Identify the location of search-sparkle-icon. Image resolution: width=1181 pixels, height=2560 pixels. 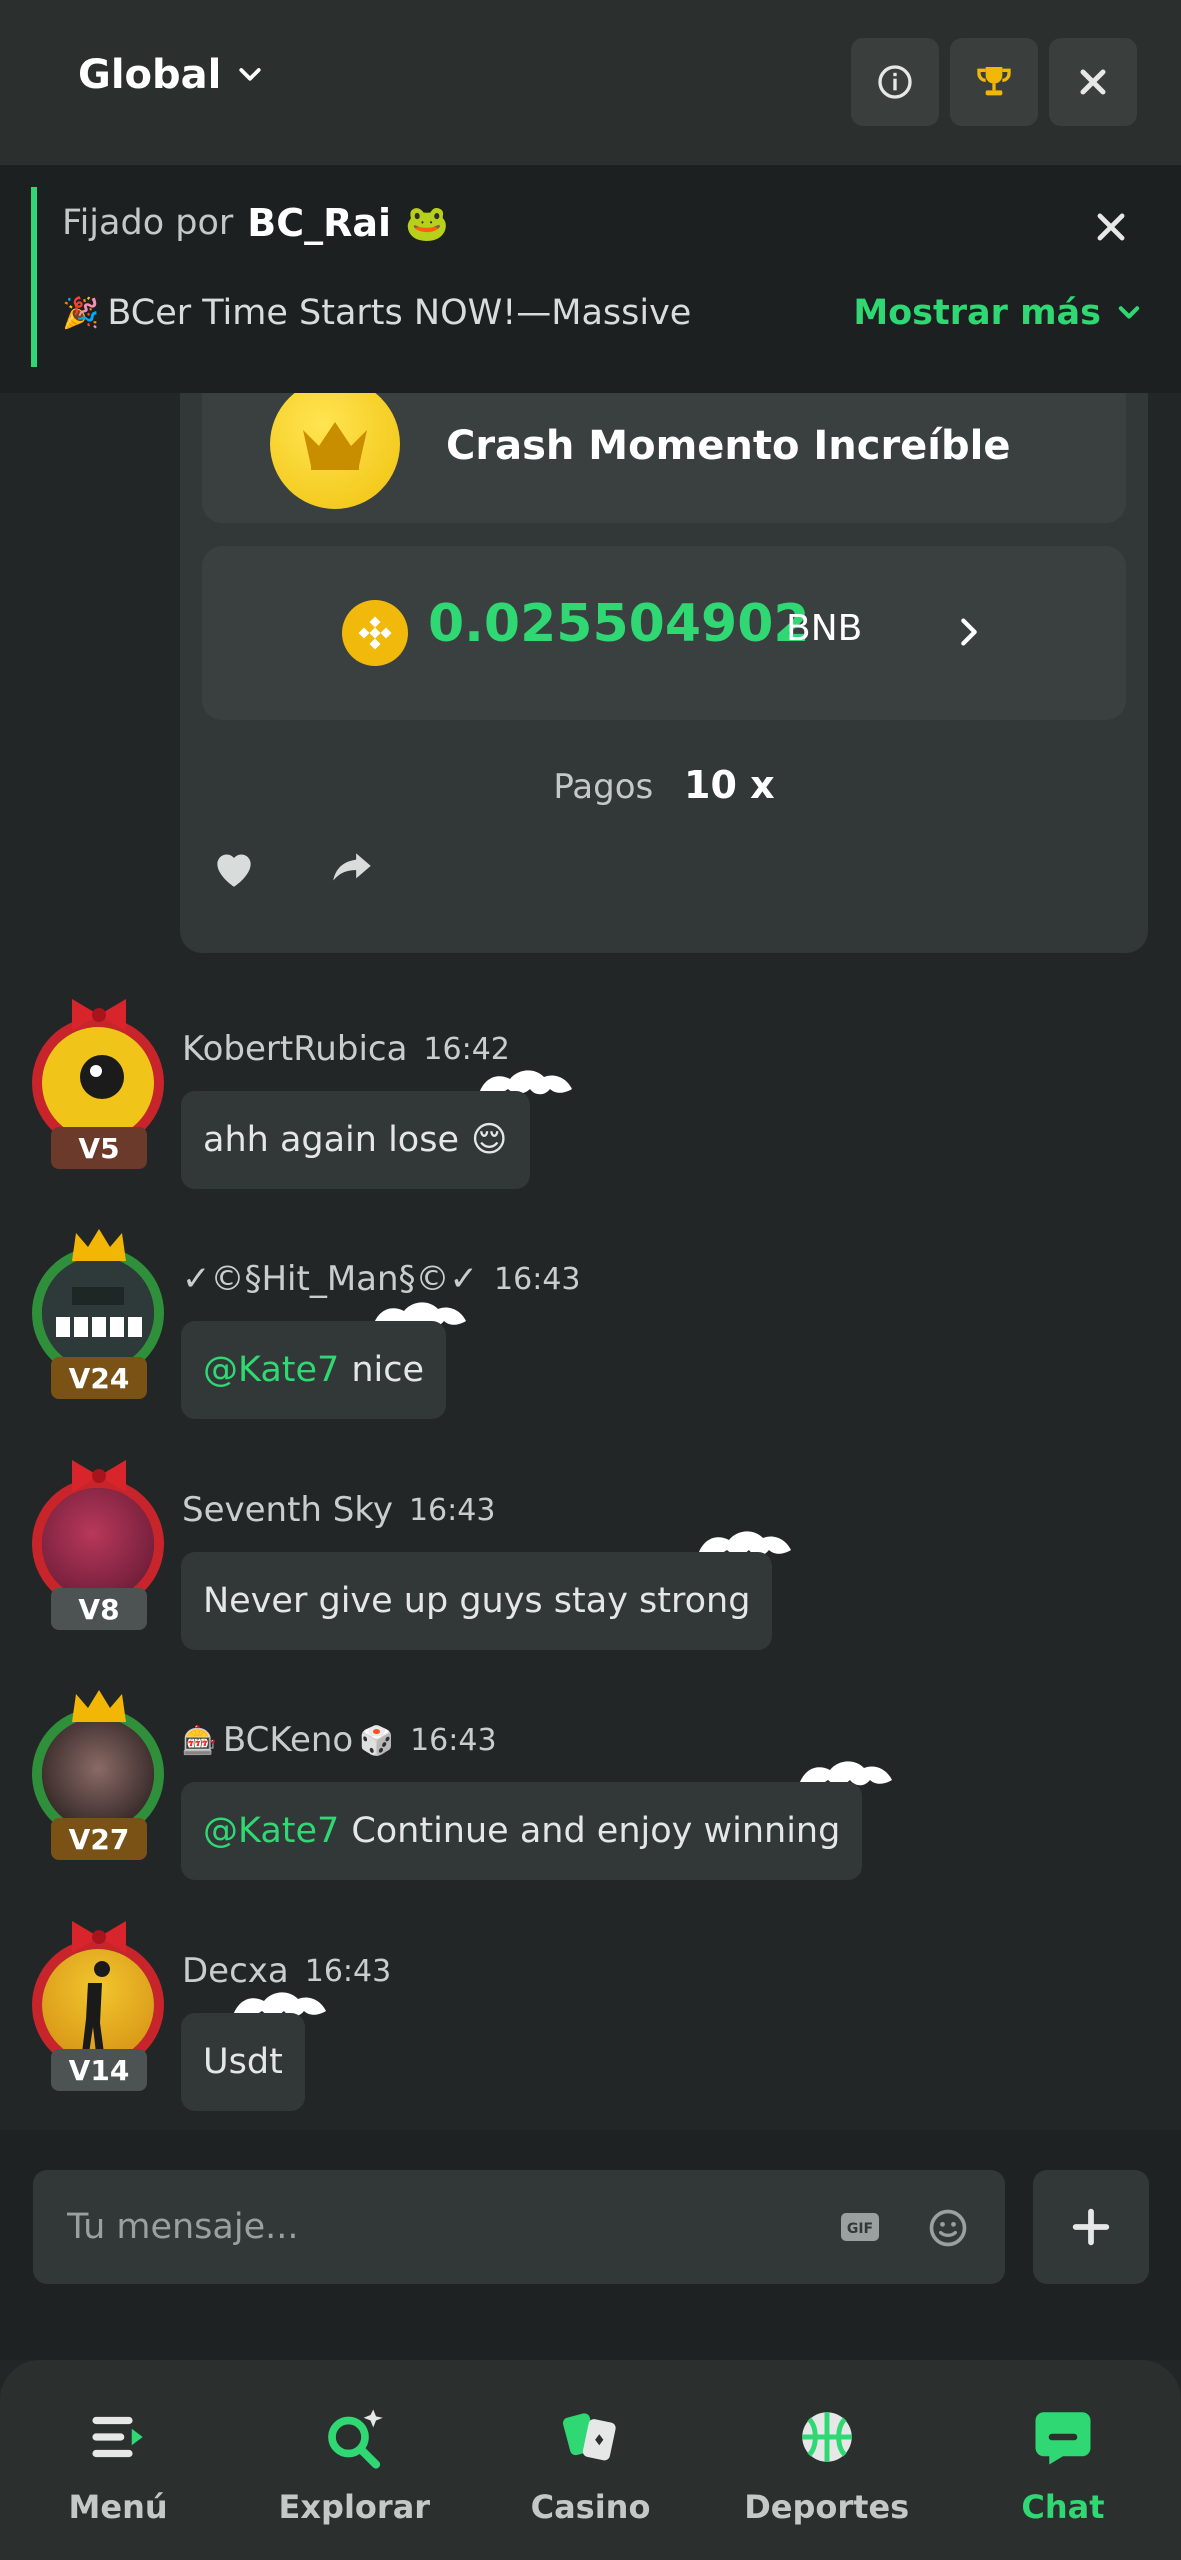
(356, 2439).